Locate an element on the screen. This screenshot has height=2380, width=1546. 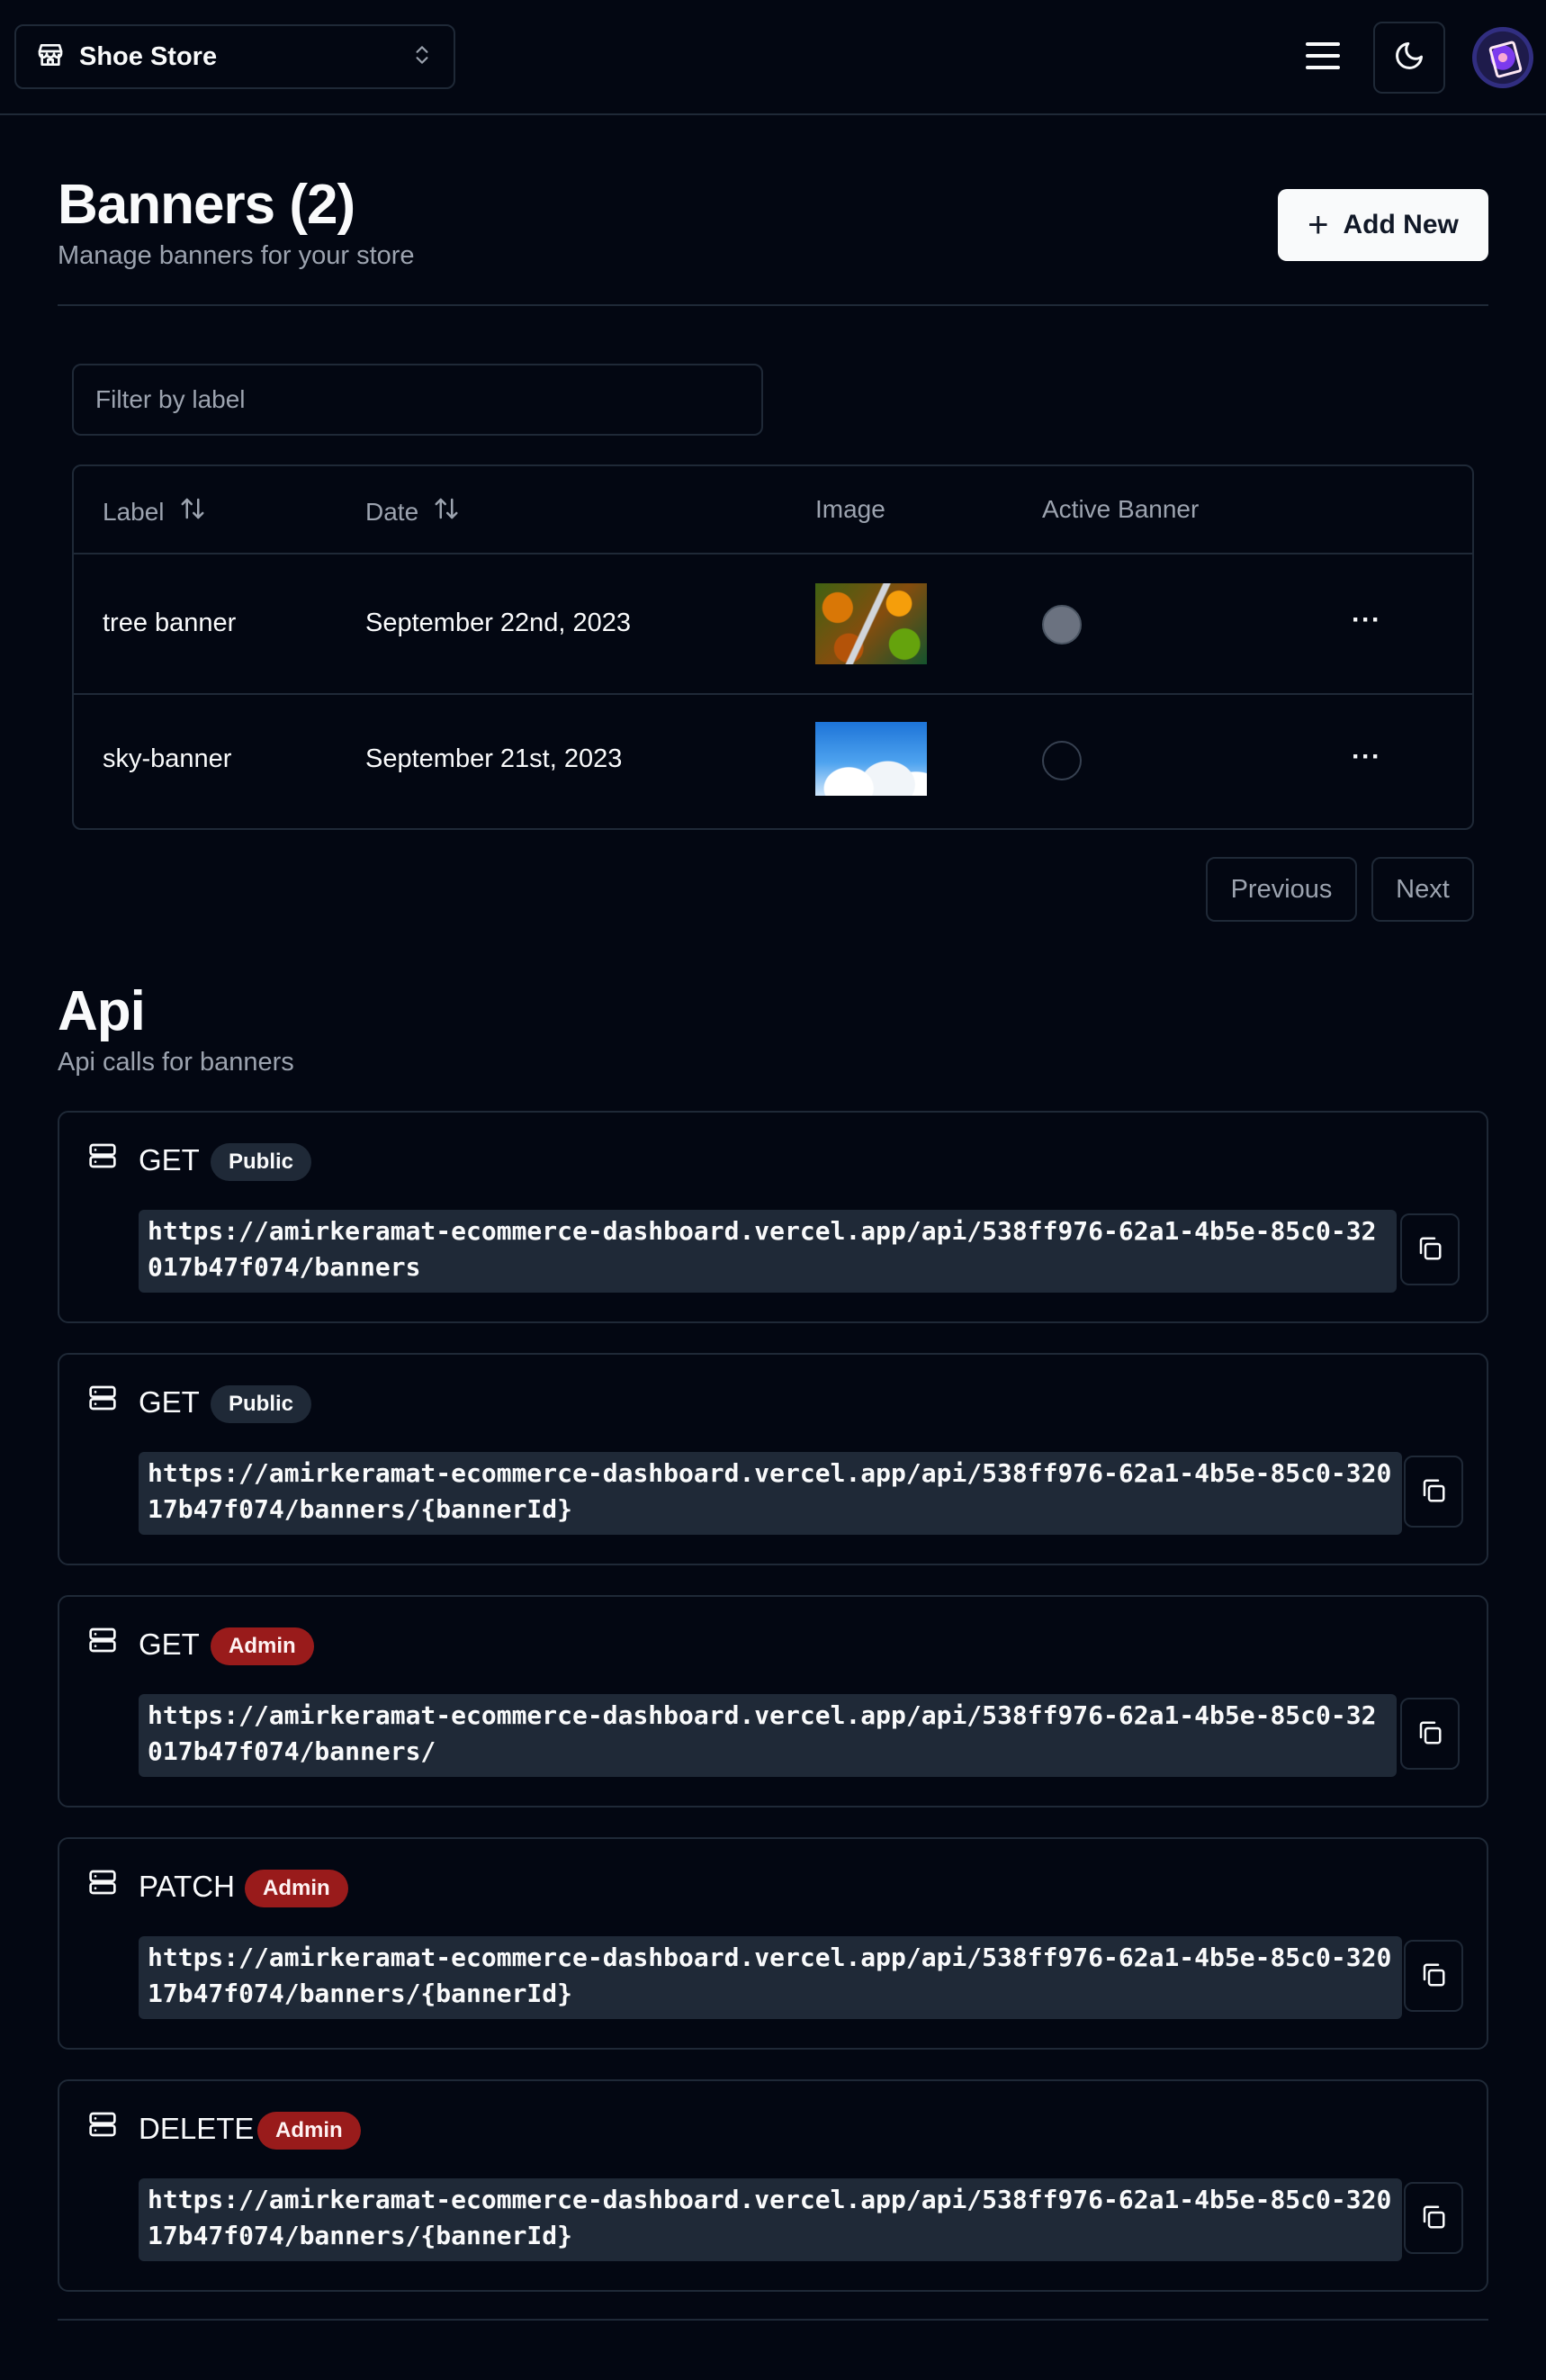
menu-button is located at coordinates (1323, 57).